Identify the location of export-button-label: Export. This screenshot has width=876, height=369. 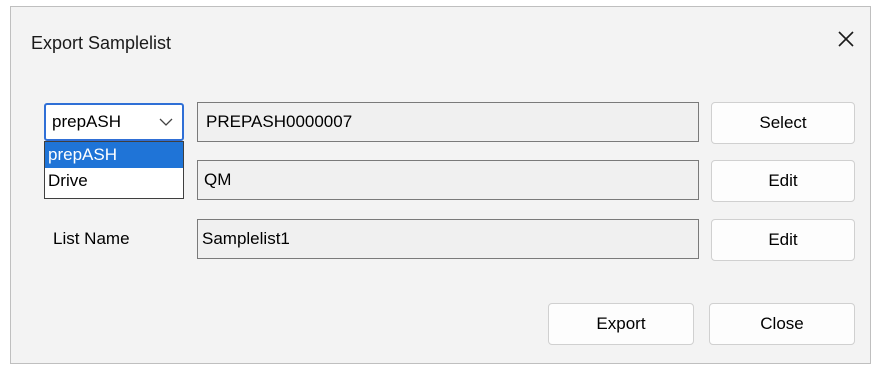
(621, 323).